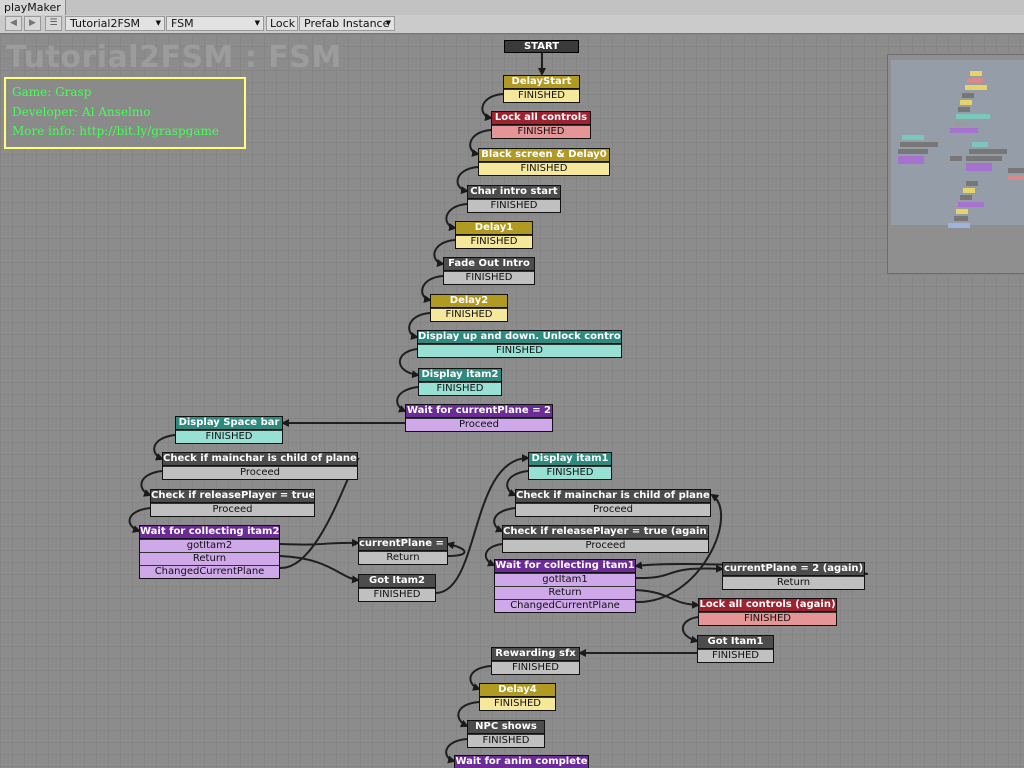 The height and width of the screenshot is (768, 1024). I want to click on state-name: Display up and down. Unlock controls, so click(519, 337).